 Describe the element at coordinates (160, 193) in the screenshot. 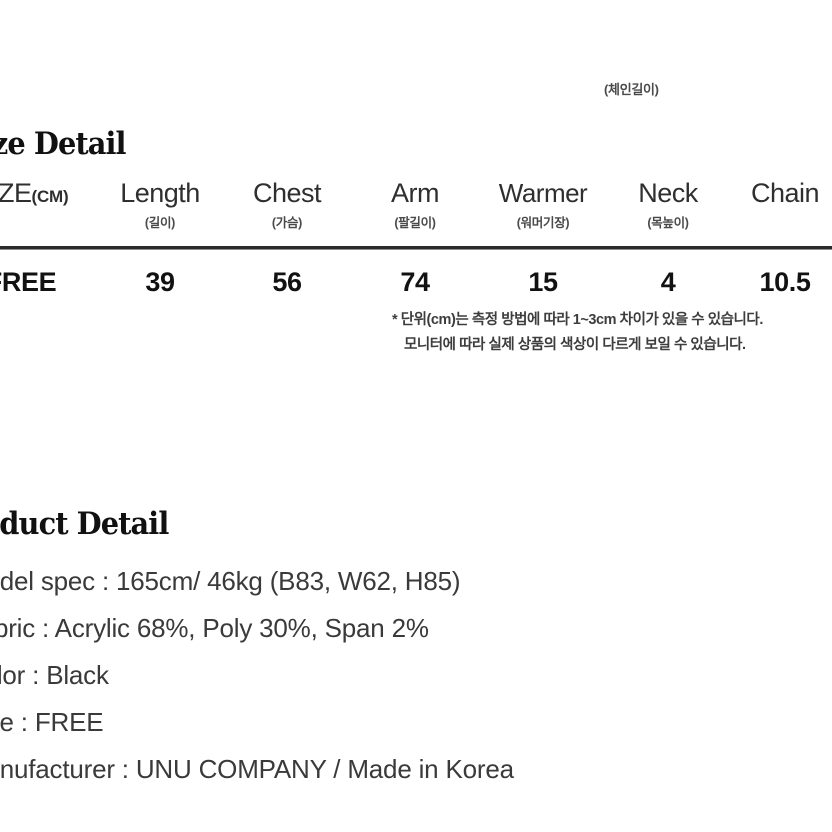

I see `column-header-length-label: Length` at that location.